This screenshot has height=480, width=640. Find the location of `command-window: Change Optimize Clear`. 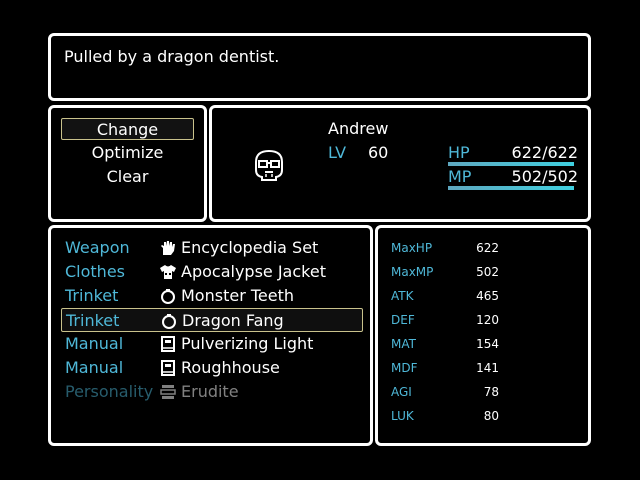

command-window: Change Optimize Clear is located at coordinates (127, 163).